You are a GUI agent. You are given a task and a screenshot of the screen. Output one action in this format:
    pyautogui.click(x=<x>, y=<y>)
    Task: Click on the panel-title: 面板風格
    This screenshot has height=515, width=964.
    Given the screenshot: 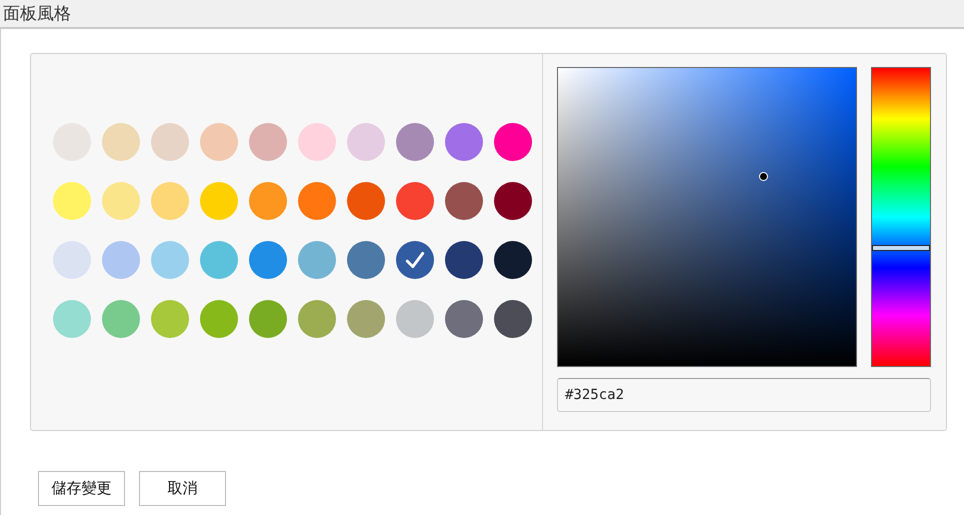 What is the action you would take?
    pyautogui.click(x=37, y=14)
    